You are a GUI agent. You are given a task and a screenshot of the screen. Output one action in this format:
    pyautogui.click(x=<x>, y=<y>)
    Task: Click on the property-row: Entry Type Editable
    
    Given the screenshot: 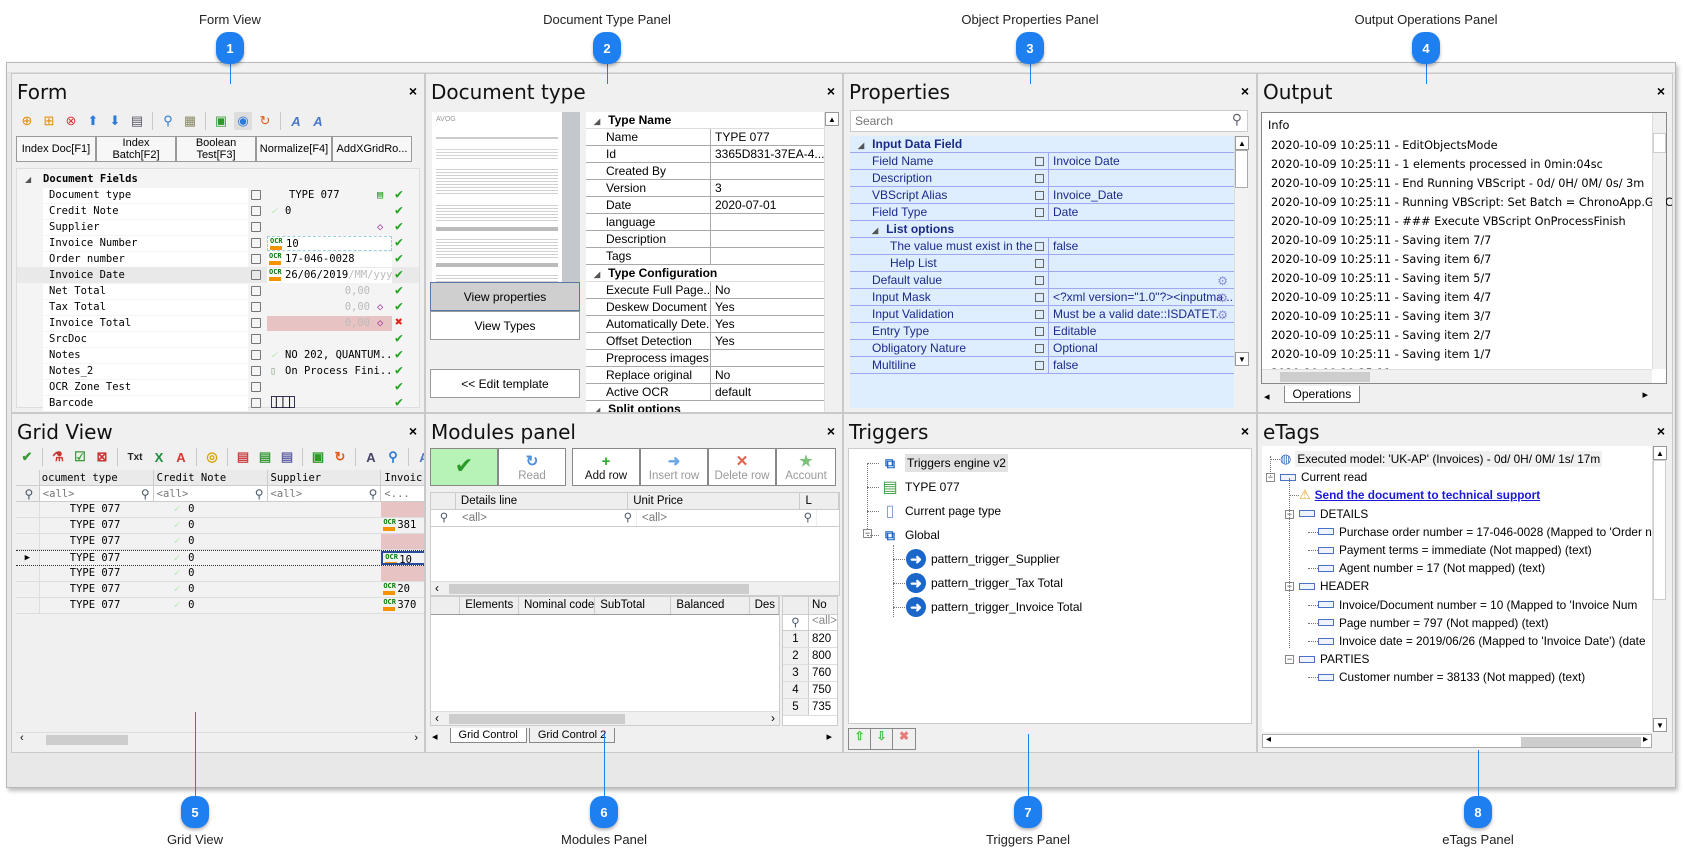 What is the action you would take?
    pyautogui.click(x=1042, y=331)
    